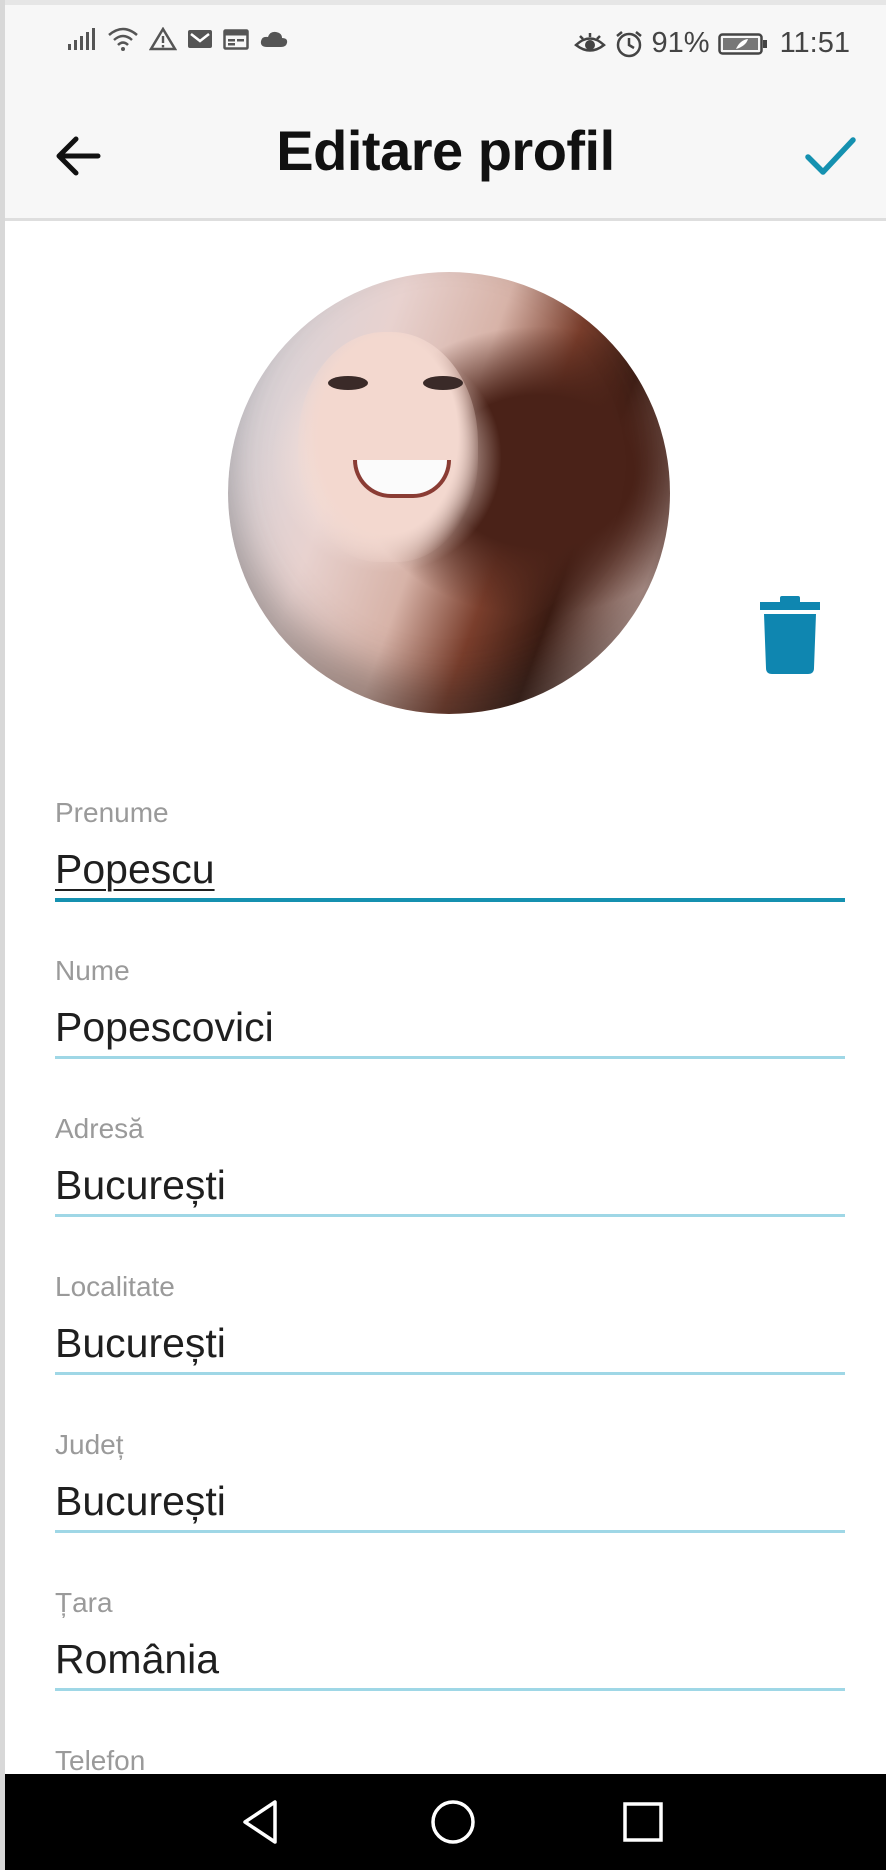 Image resolution: width=886 pixels, height=1870 pixels. I want to click on field-label: Țara, so click(84, 1602).